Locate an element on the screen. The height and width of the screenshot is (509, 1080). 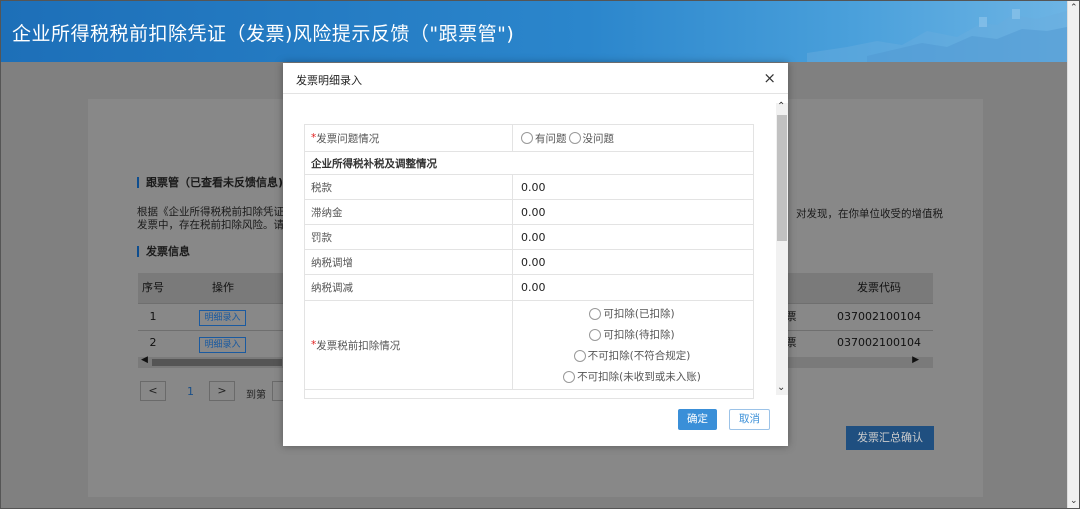
modal-vertical-scrollbar: ⌃ ⌄ is located at coordinates (782, 248).